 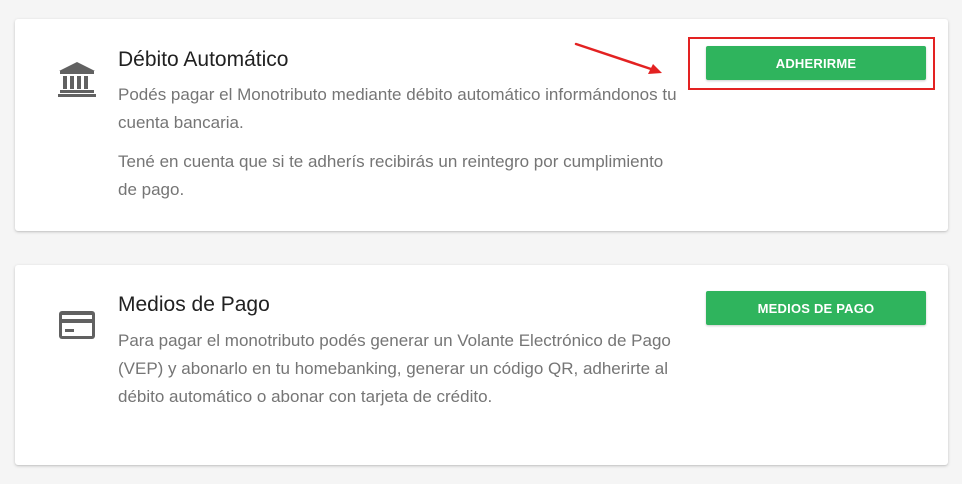 What do you see at coordinates (77, 325) in the screenshot?
I see `credit-card-icon` at bounding box center [77, 325].